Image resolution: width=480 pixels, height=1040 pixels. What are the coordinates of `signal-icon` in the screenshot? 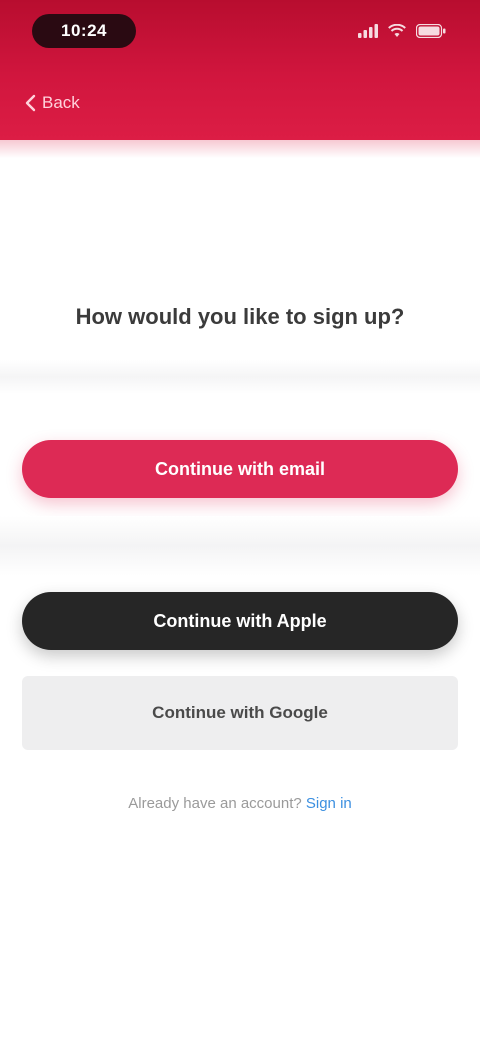 It's located at (368, 31).